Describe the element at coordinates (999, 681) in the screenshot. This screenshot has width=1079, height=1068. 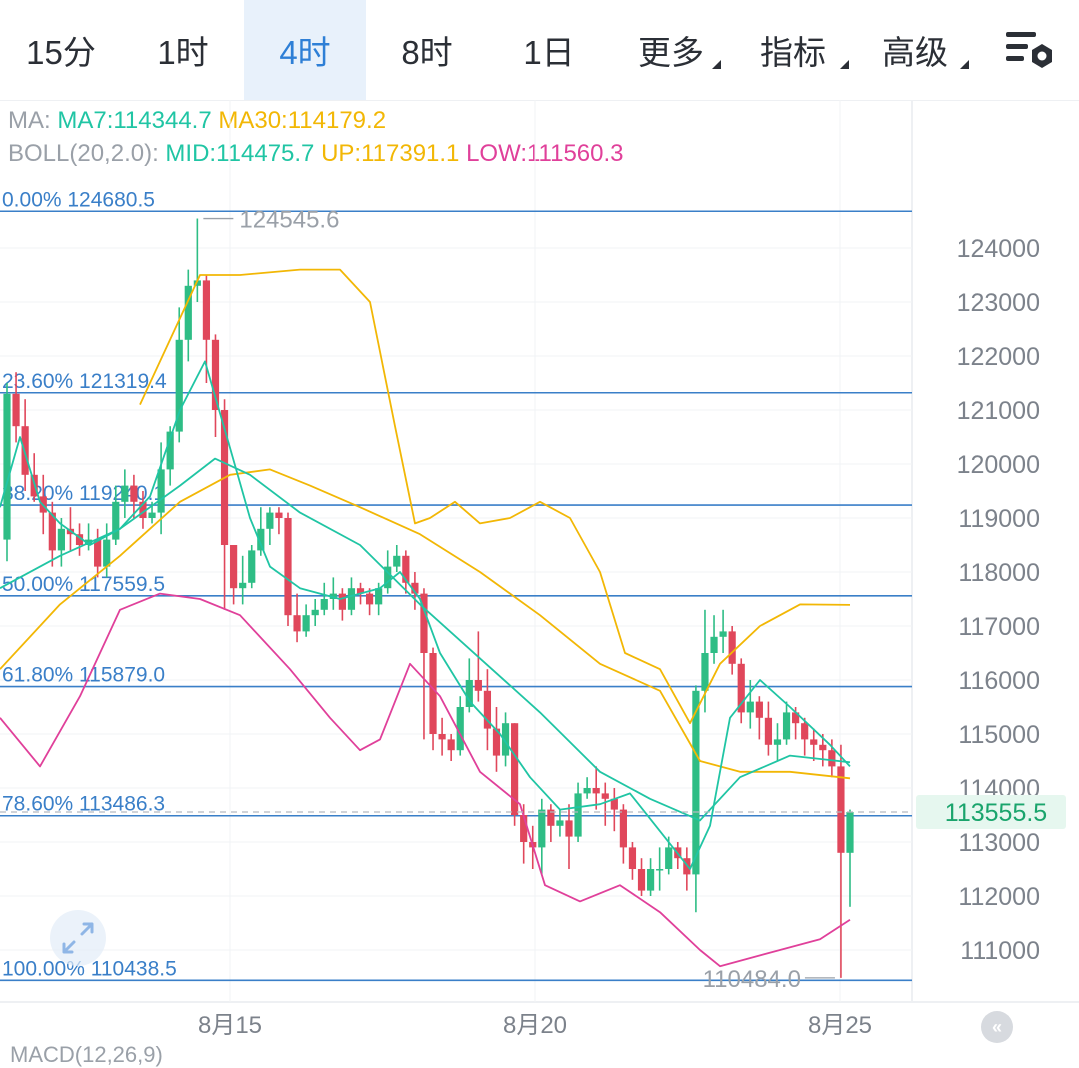
I see `price-tick-label: 116000` at that location.